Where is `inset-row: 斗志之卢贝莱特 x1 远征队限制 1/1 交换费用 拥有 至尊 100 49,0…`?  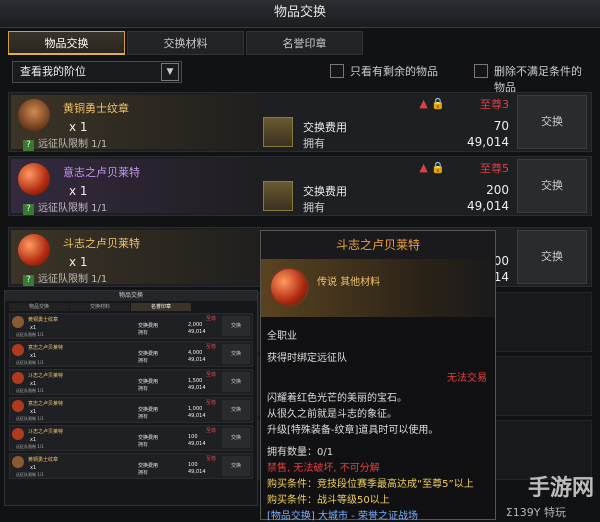
inset-row: 斗志之卢贝莱特 x1 远征队限制 1/1 交换费用 拥有 至尊 100 49,0… is located at coordinates (131, 438).